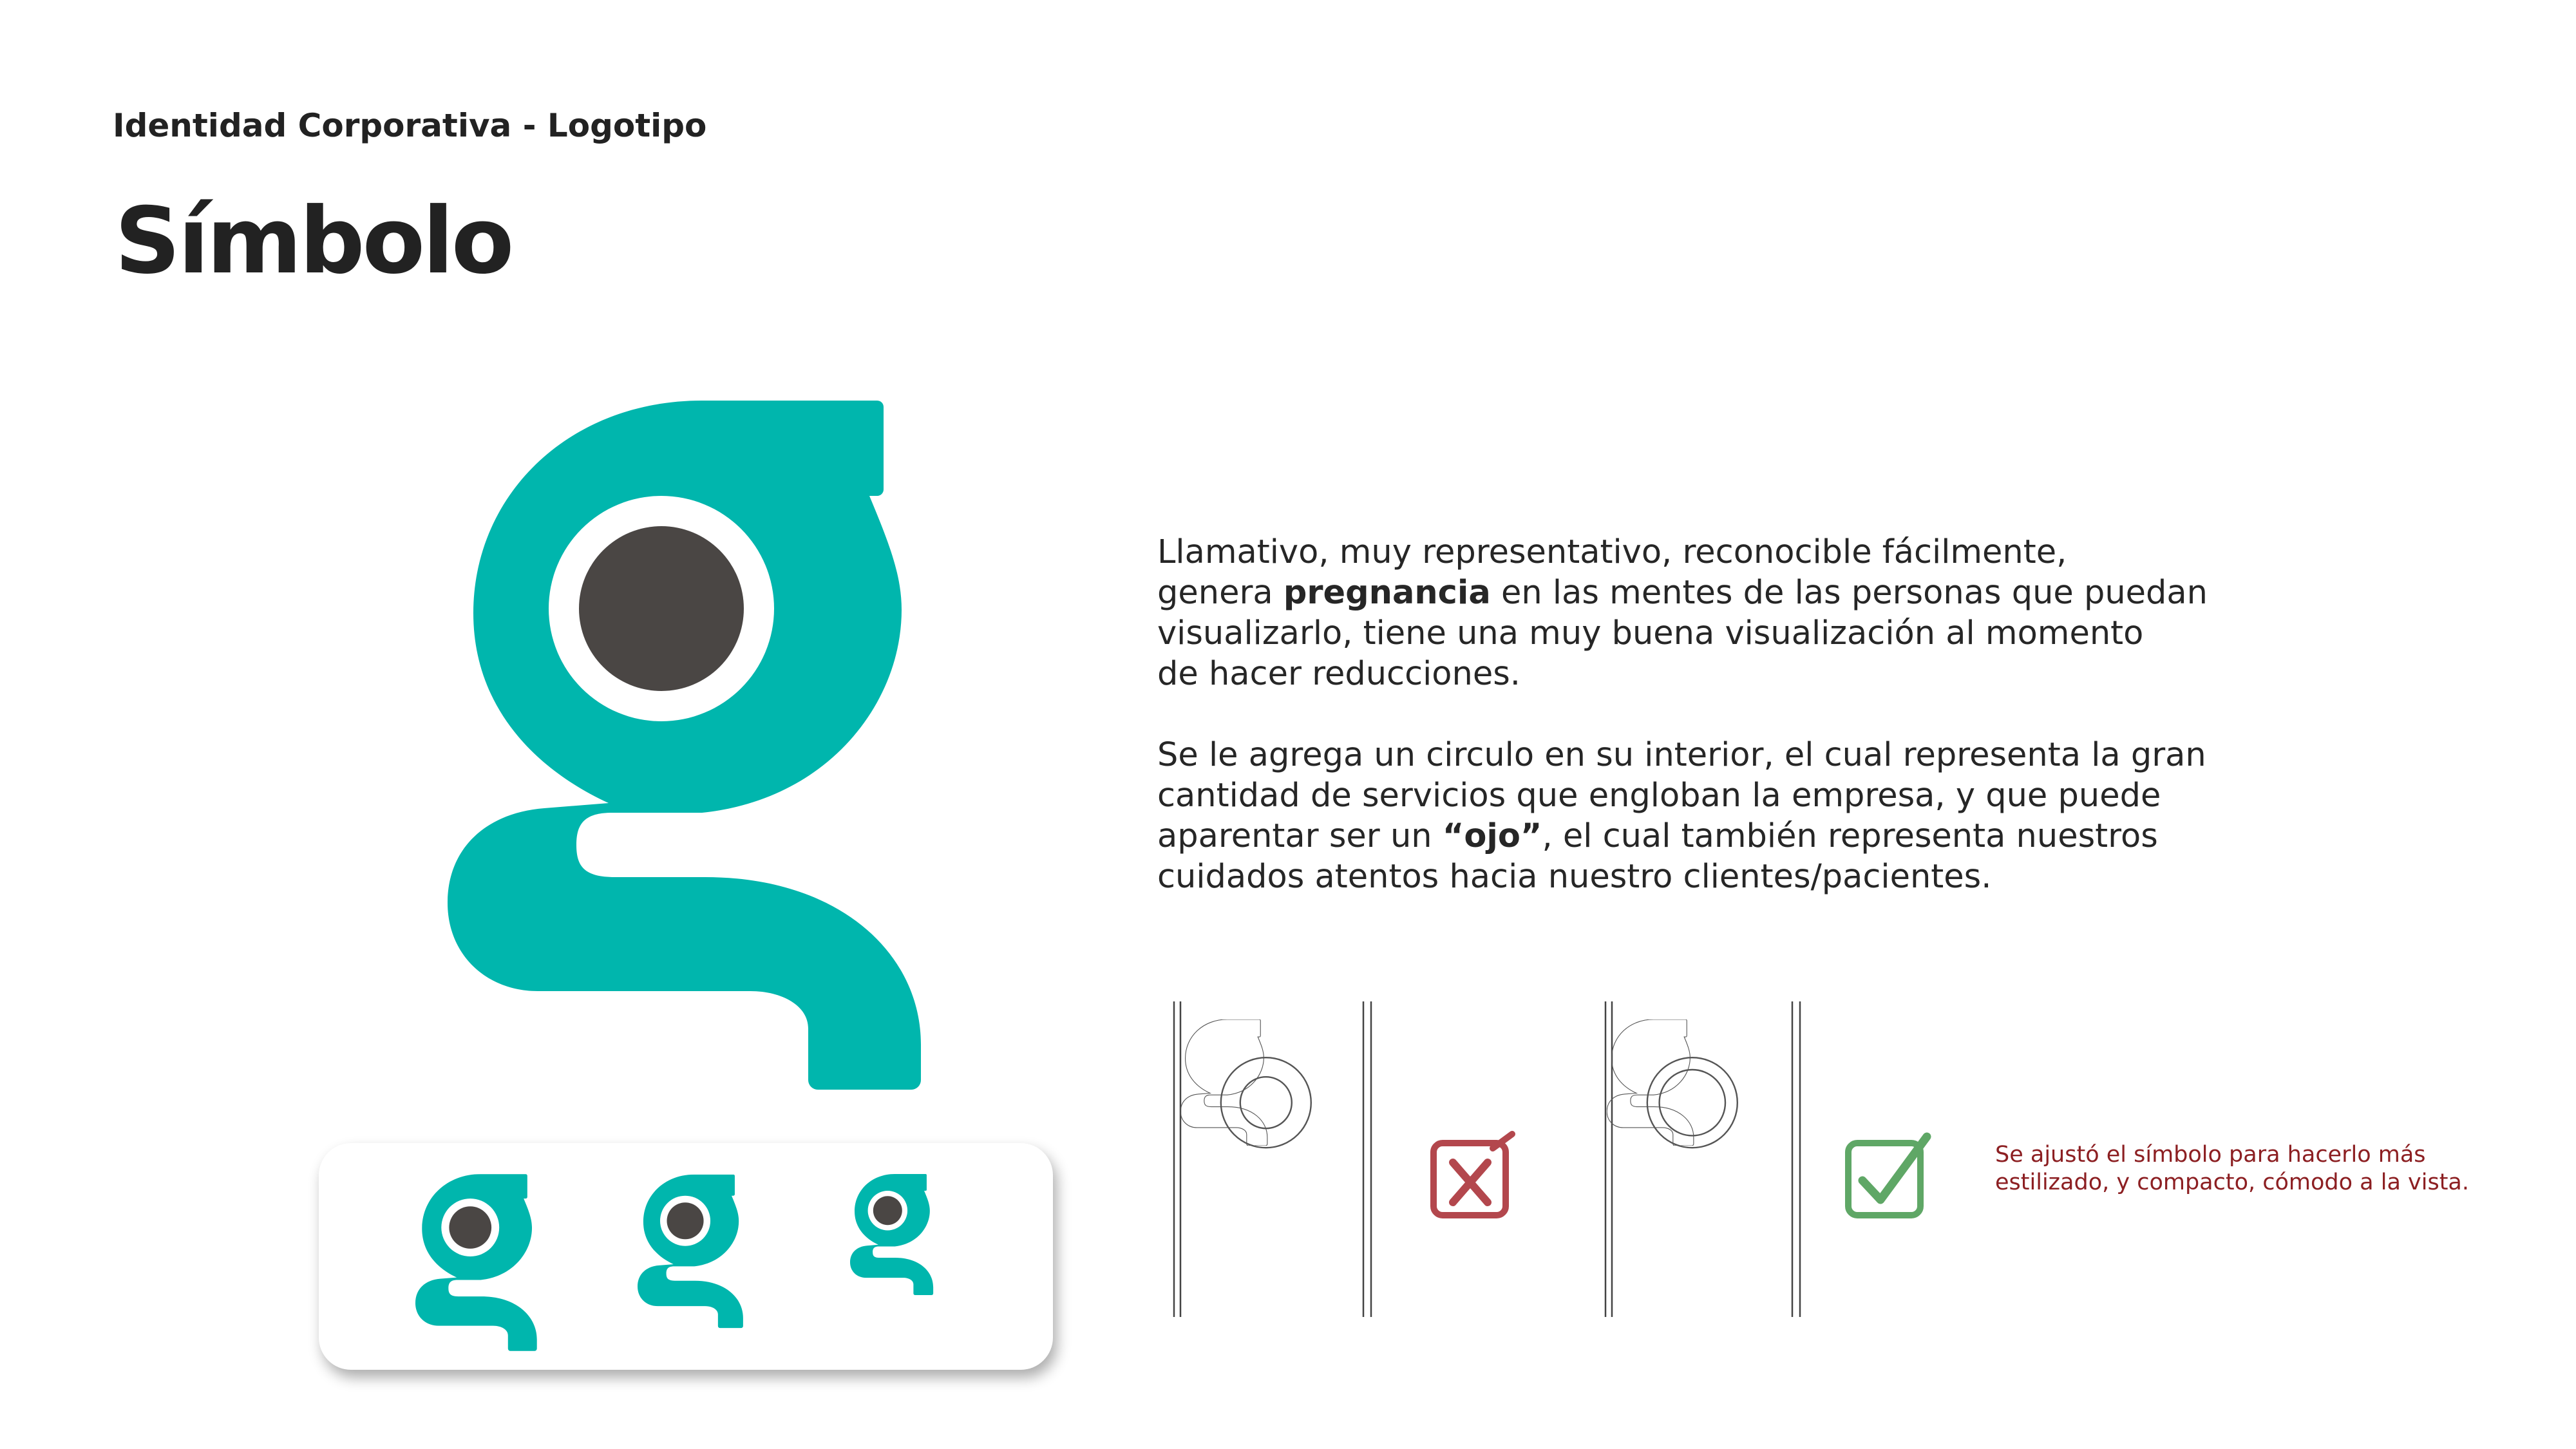 The width and height of the screenshot is (2576, 1449). I want to click on brand-symbol-small-variant, so click(892, 1234).